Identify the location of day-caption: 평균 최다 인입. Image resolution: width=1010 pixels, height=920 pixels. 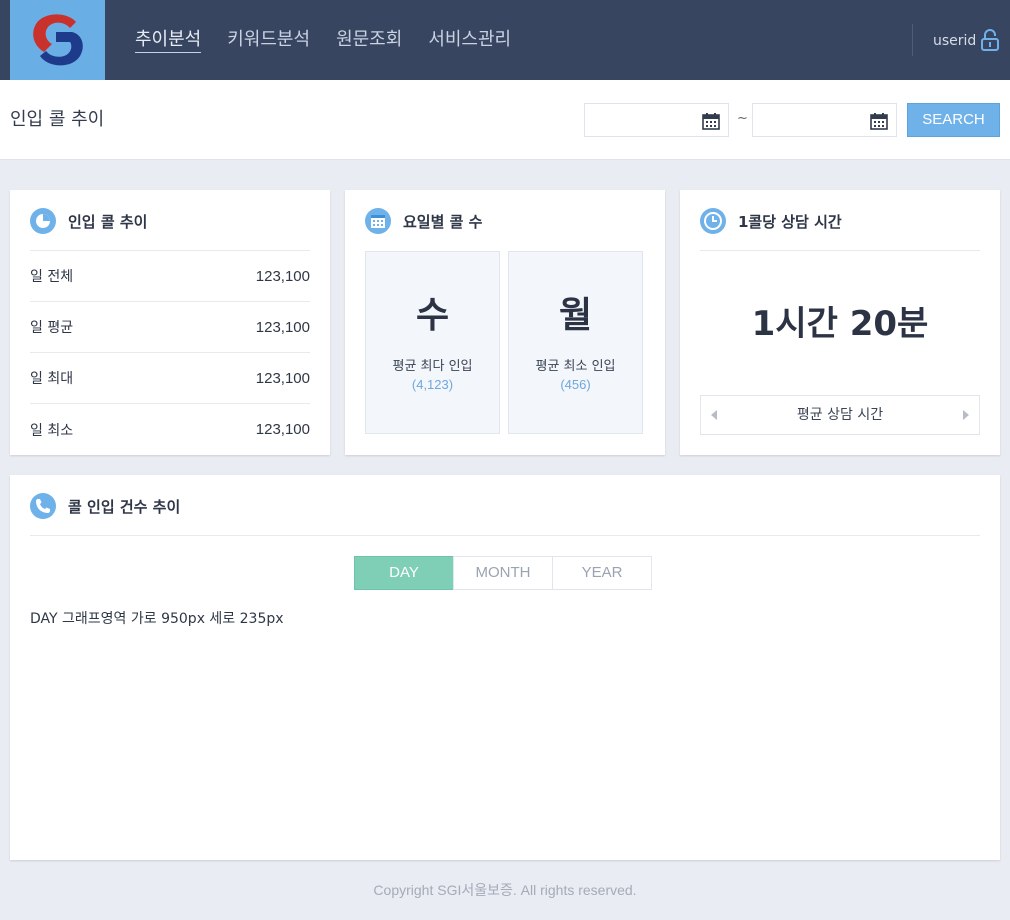
(432, 366).